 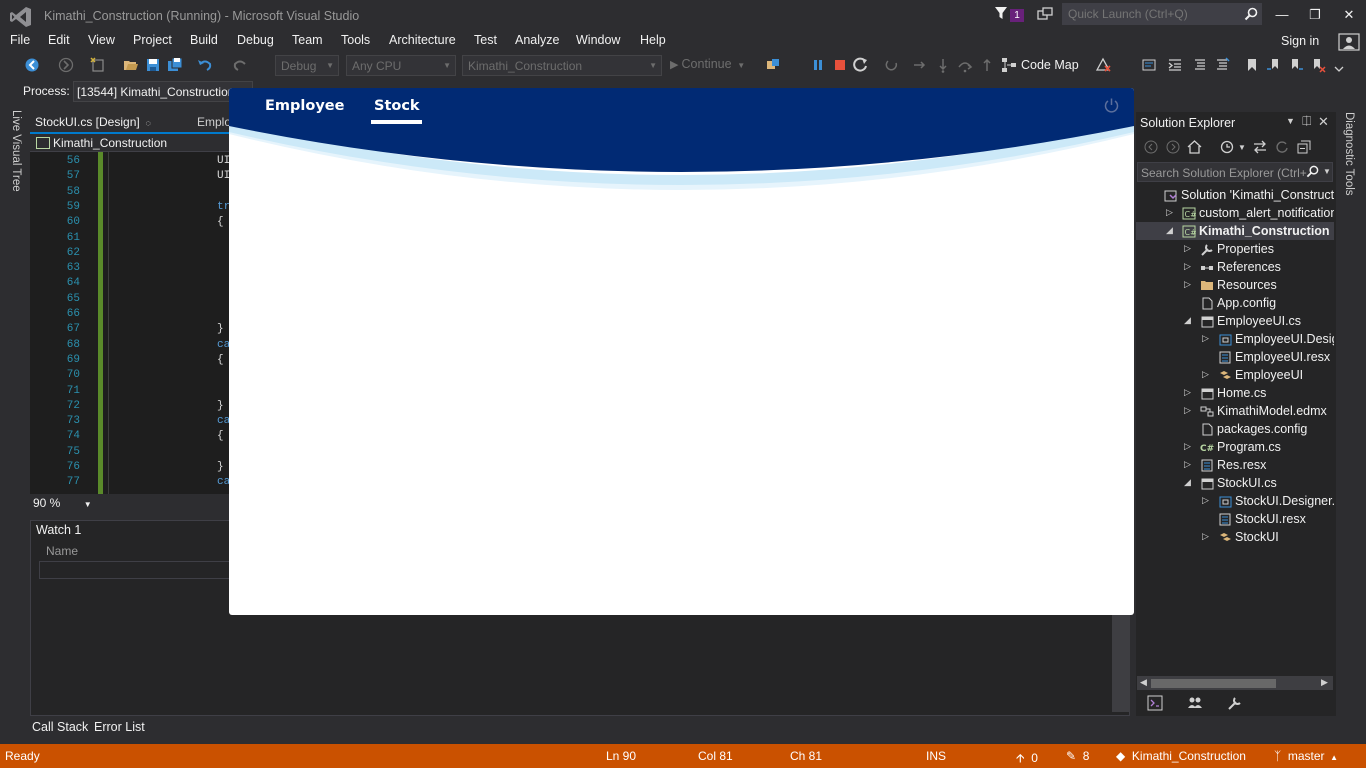 What do you see at coordinates (1235, 267) in the screenshot?
I see `solution-tree-item: ▷ References` at bounding box center [1235, 267].